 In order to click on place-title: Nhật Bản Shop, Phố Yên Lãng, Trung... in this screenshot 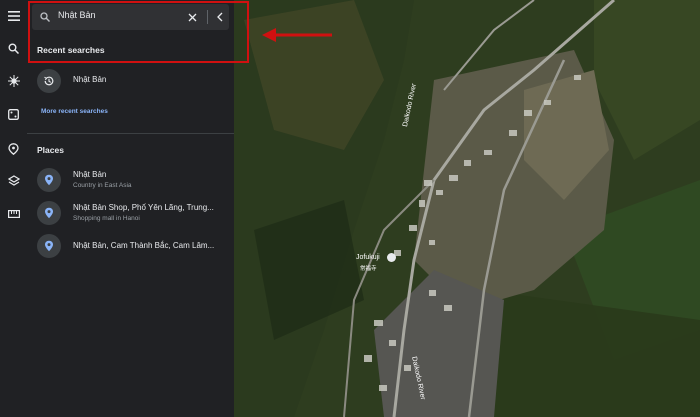, I will do `click(143, 207)`.